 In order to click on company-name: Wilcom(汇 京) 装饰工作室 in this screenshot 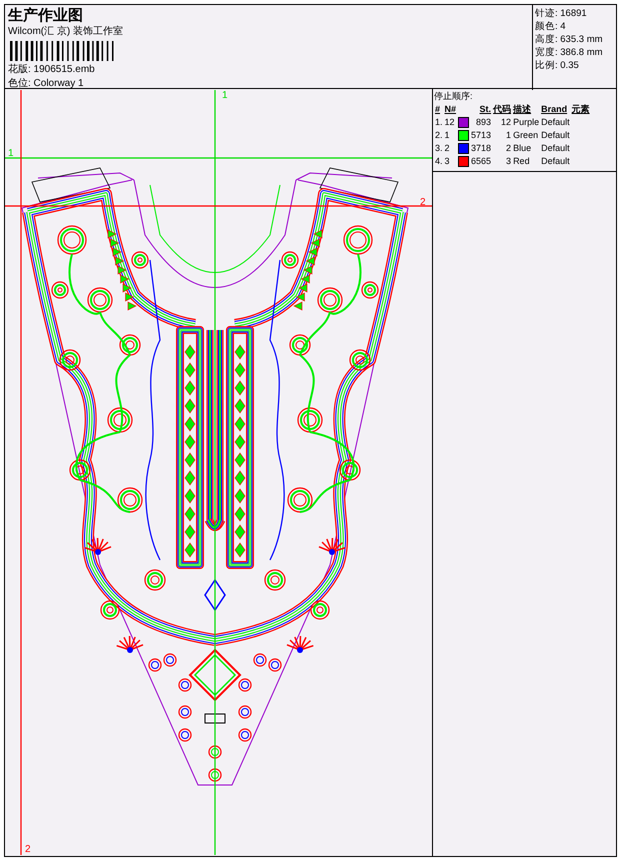, I will do `click(66, 31)`.